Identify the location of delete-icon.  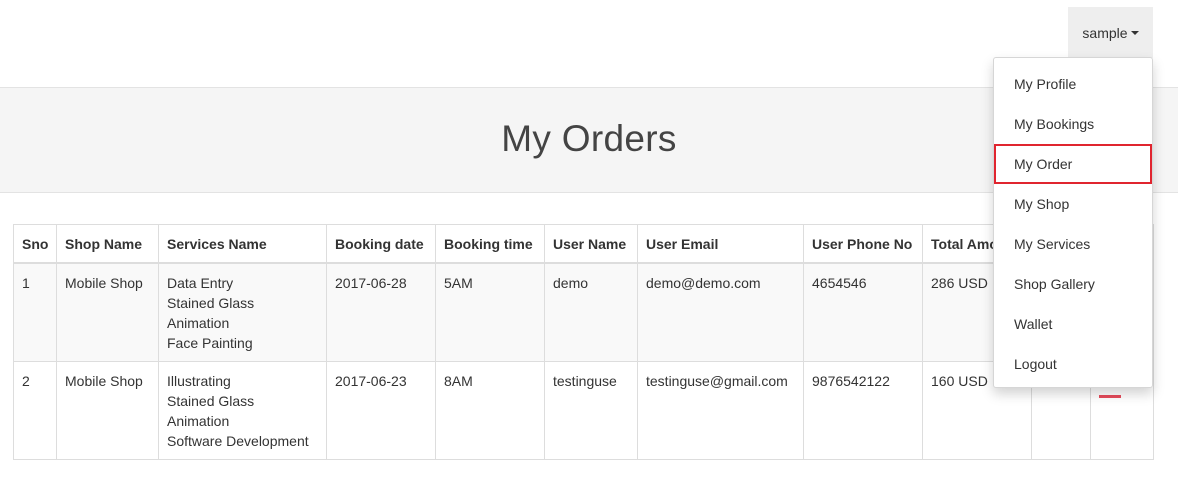
(1110, 396).